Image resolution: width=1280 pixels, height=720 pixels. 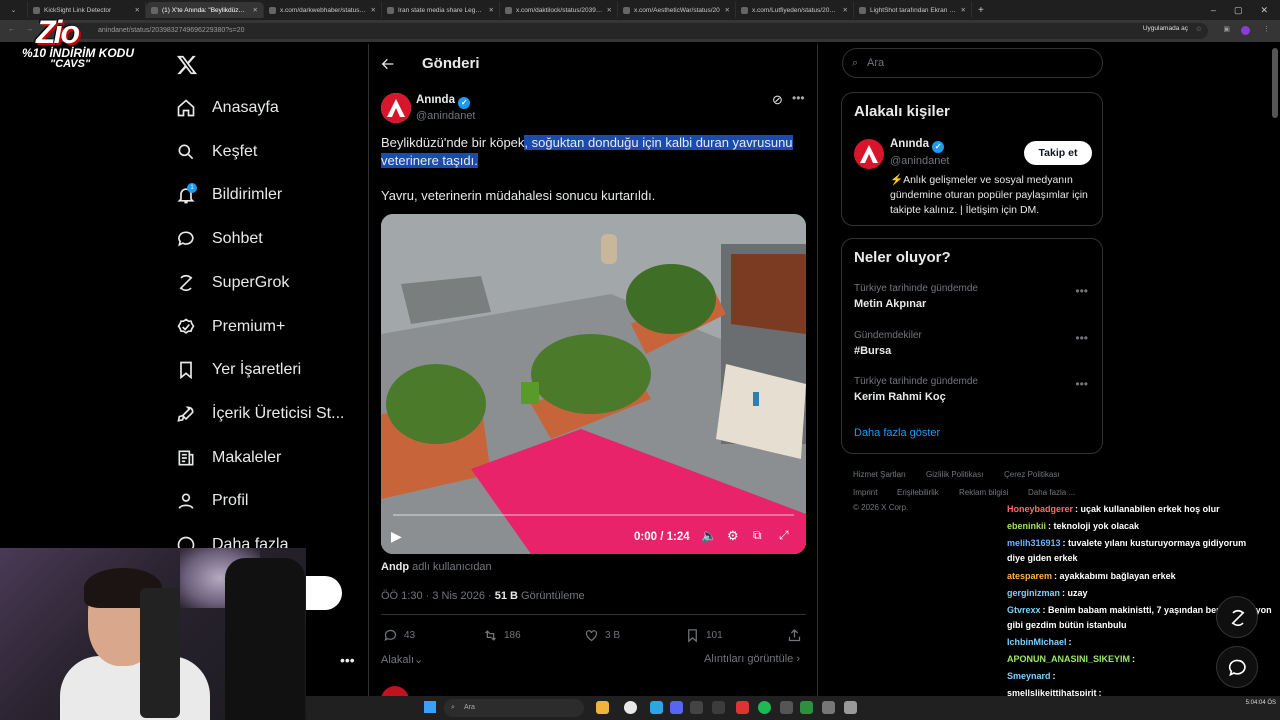 What do you see at coordinates (1275, 83) in the screenshot?
I see `page-scrollbar` at bounding box center [1275, 83].